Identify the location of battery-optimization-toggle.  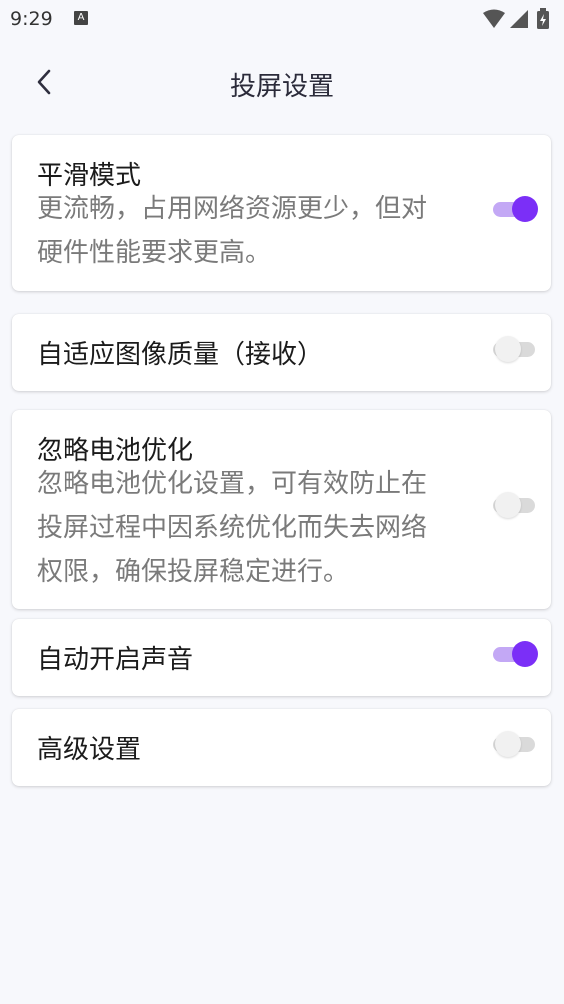
(515, 505).